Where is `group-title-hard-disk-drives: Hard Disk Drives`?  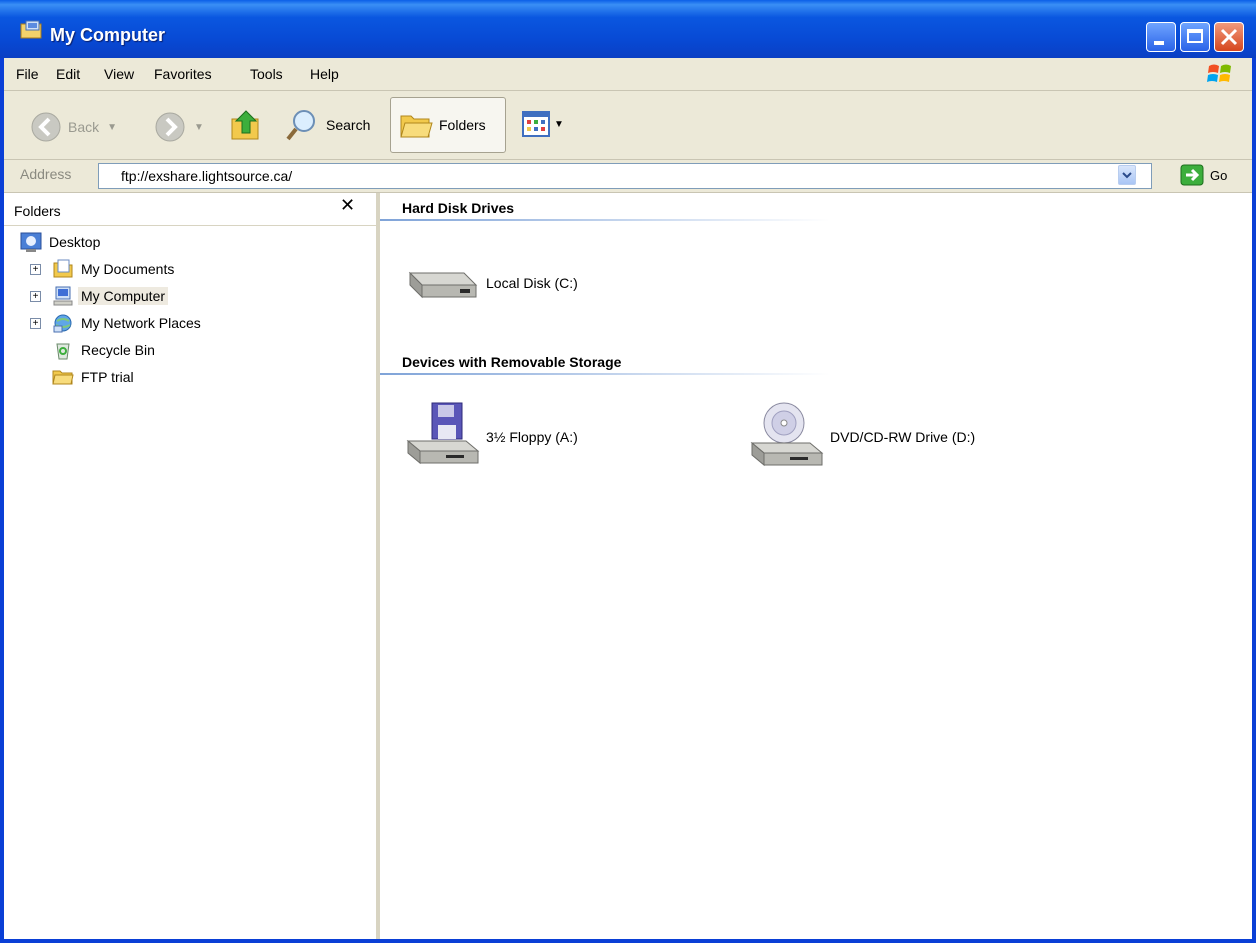
group-title-hard-disk-drives: Hard Disk Drives is located at coordinates (458, 208).